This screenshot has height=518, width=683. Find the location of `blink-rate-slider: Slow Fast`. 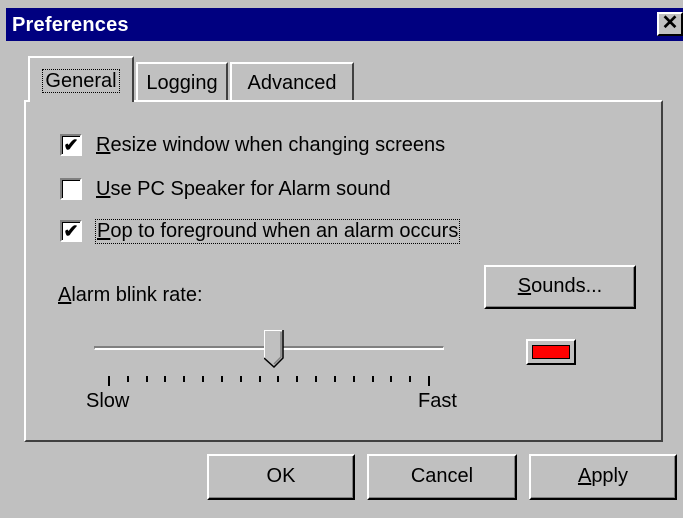

blink-rate-slider: Slow Fast is located at coordinates (271, 367).